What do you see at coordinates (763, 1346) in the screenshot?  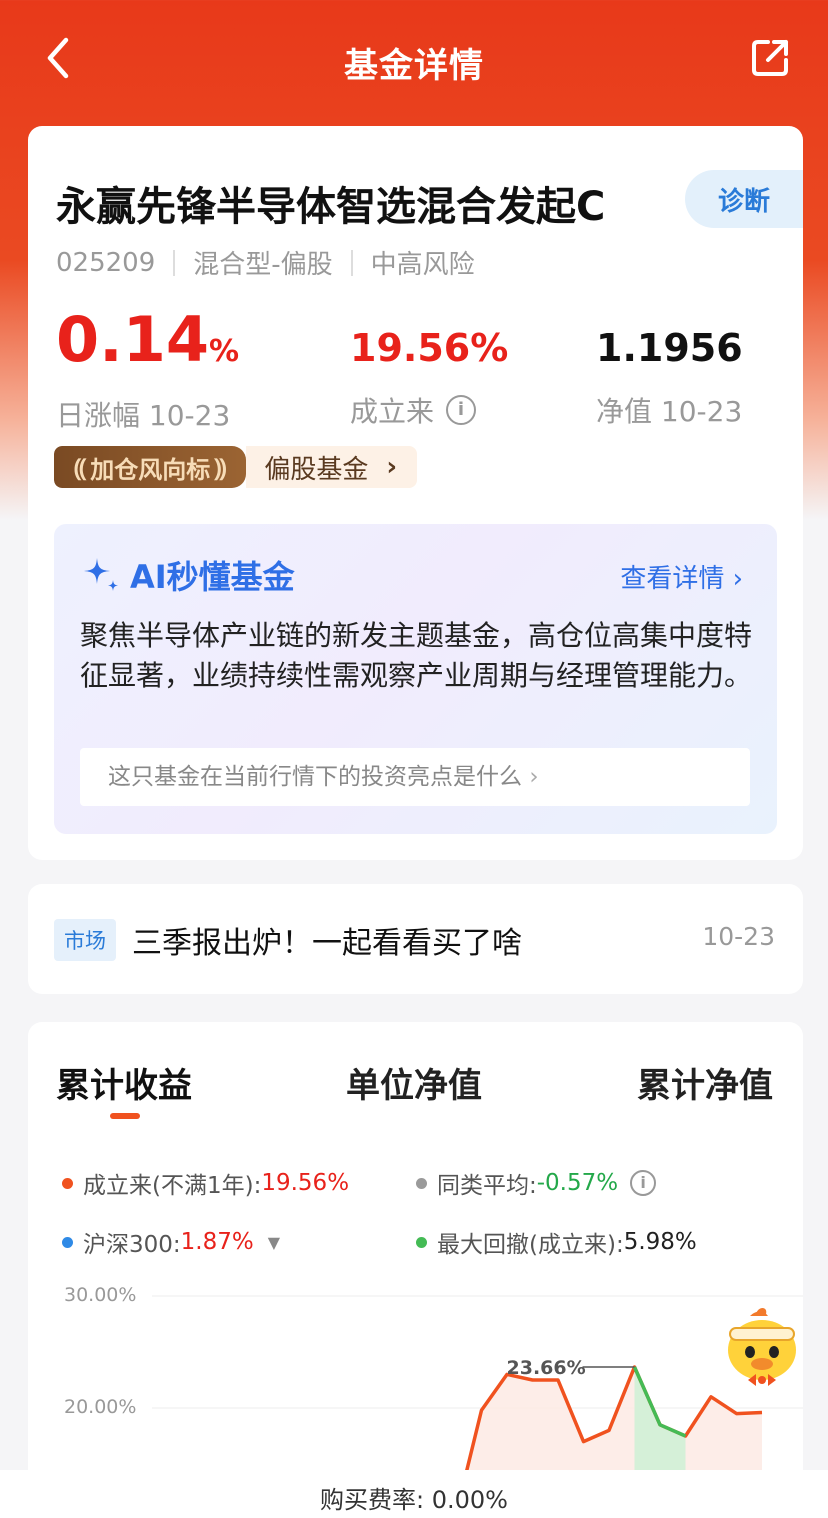 I see `mascot-assistant-icon` at bounding box center [763, 1346].